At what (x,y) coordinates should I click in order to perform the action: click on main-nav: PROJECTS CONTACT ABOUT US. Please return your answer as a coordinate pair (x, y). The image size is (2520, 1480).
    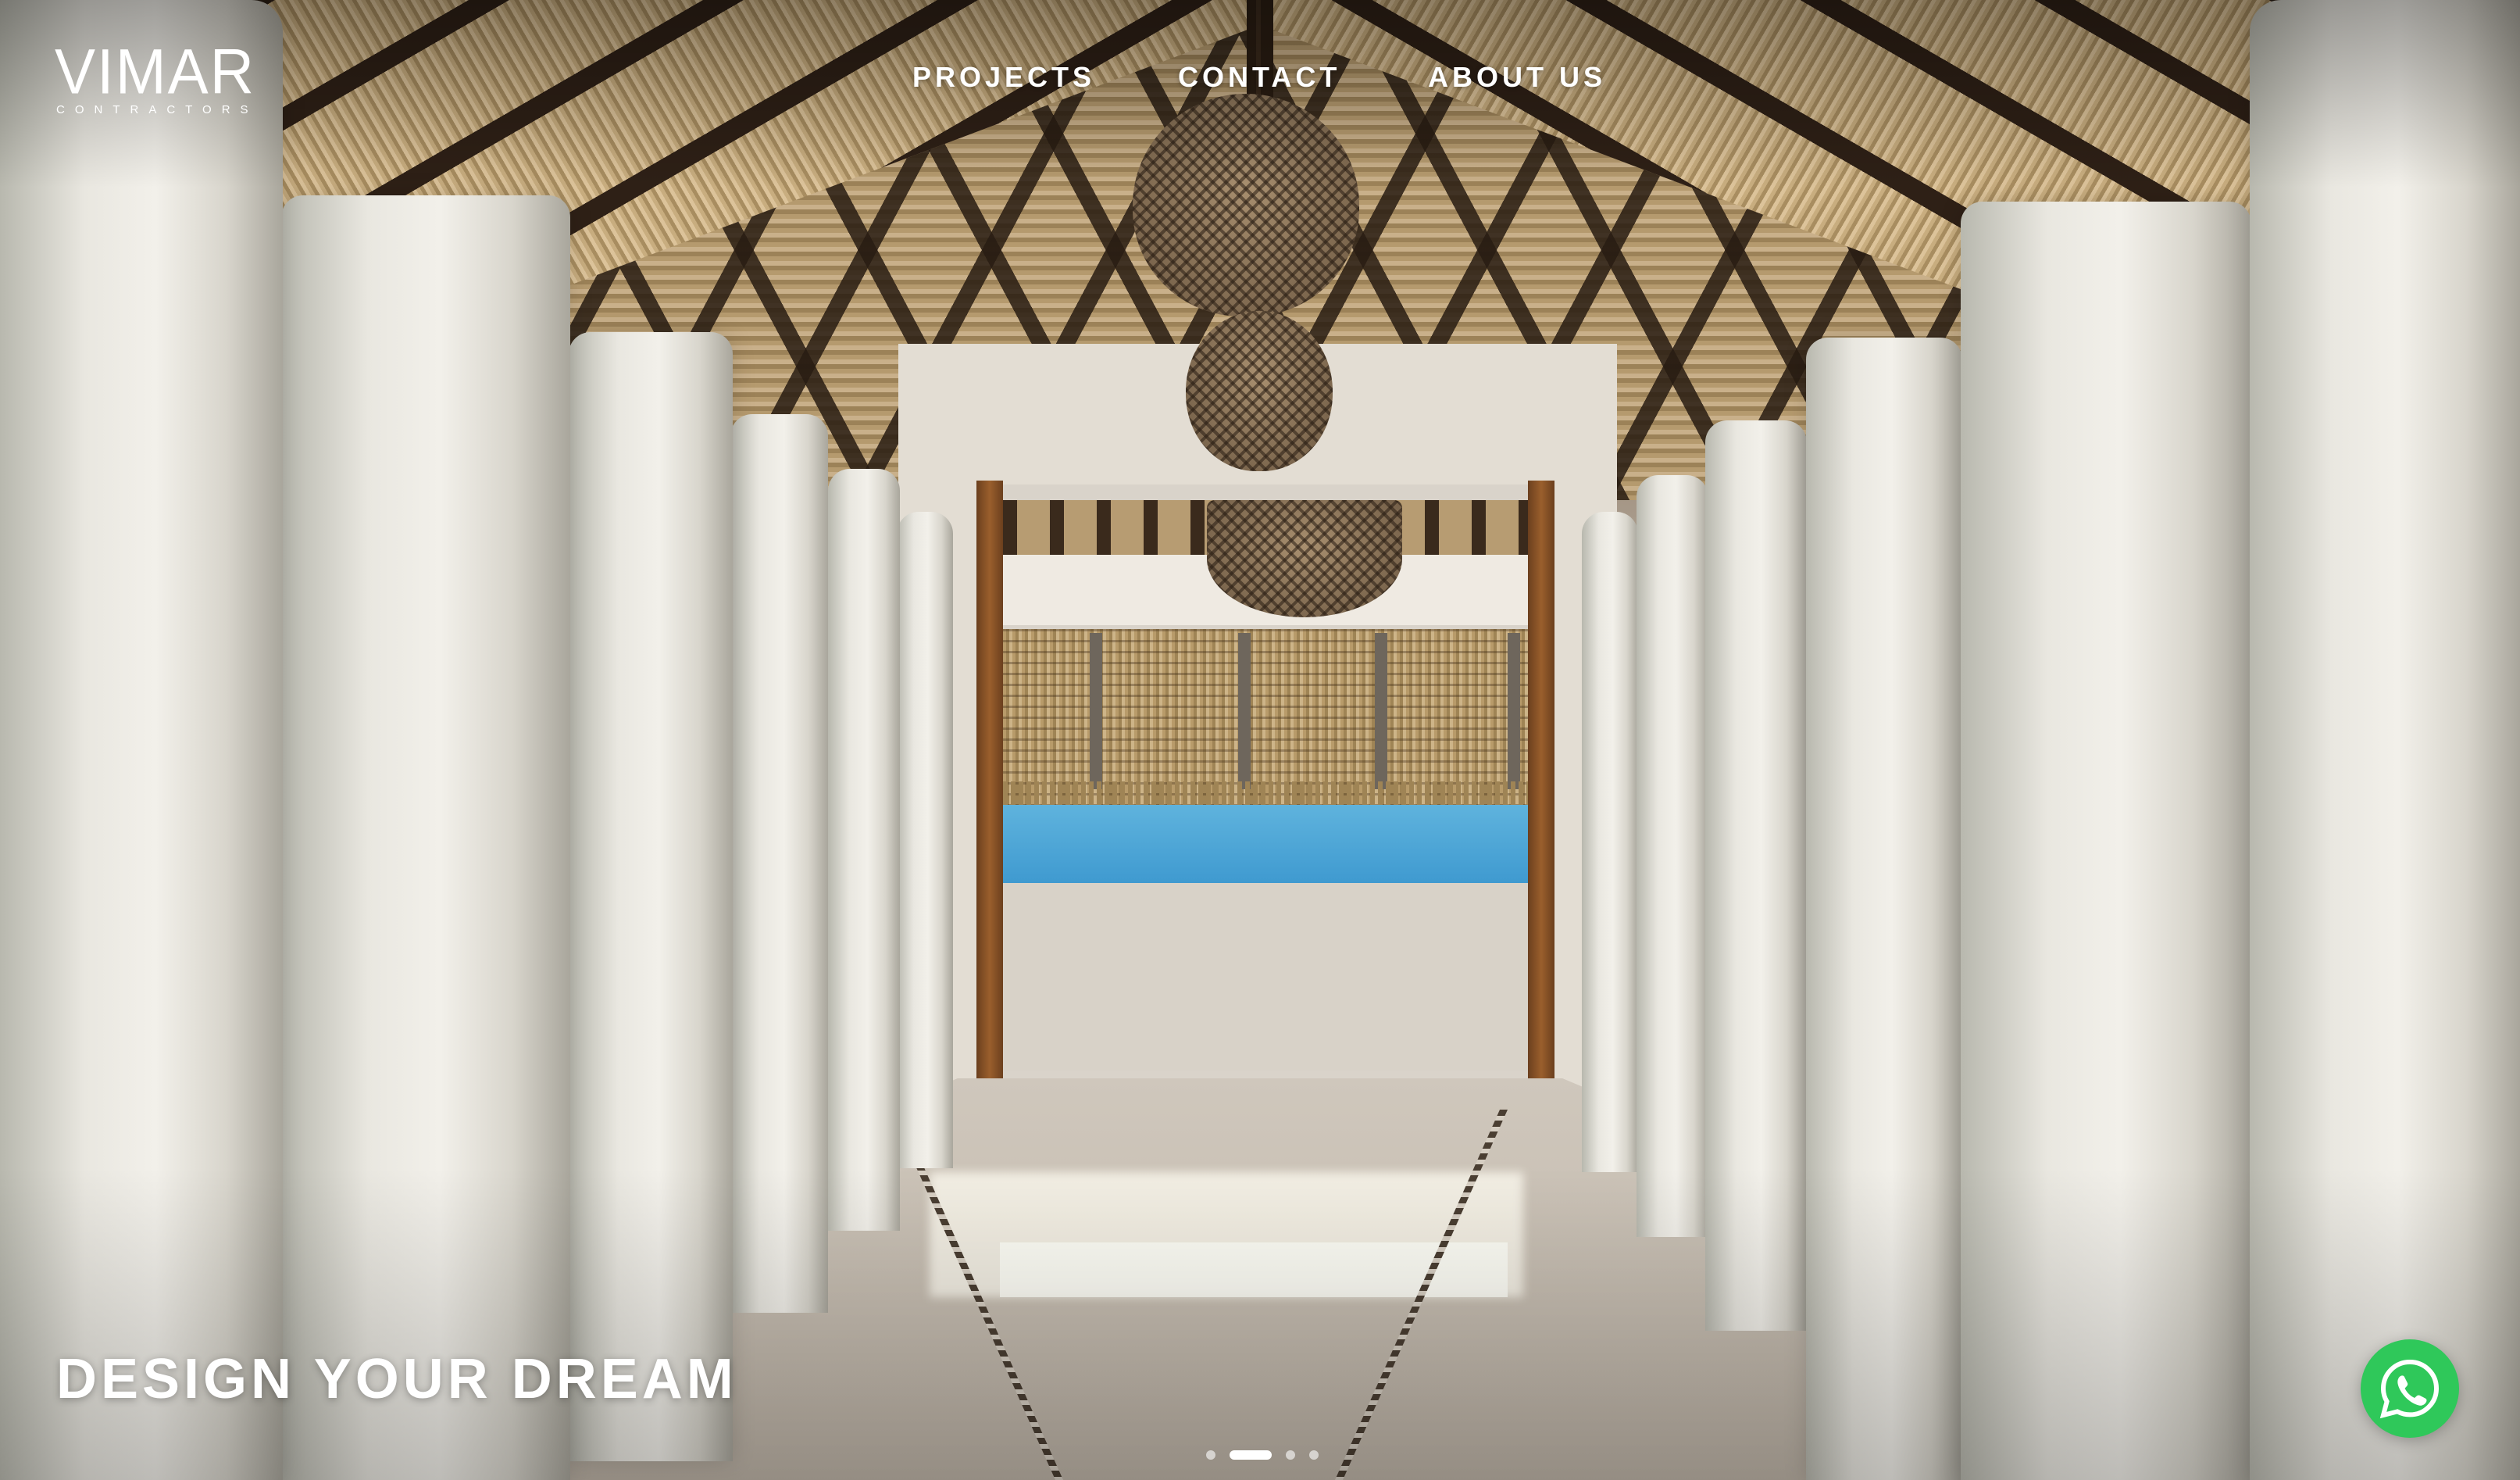
    Looking at the image, I should click on (1260, 83).